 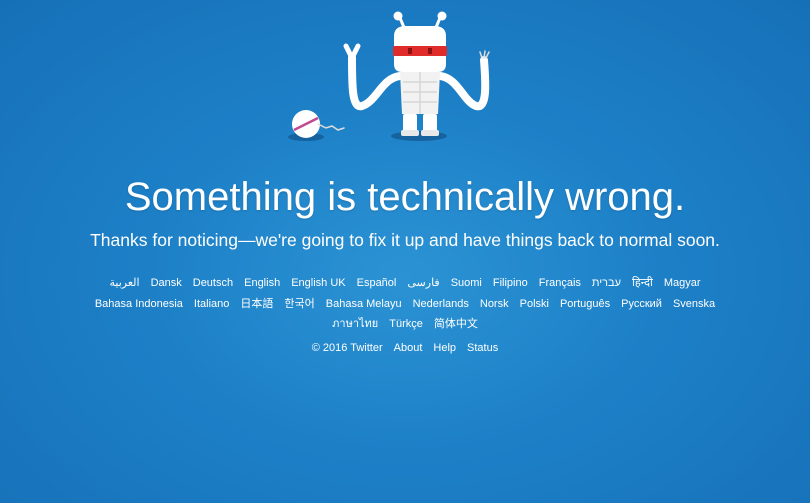 I want to click on robot-leg-left, so click(x=410, y=123).